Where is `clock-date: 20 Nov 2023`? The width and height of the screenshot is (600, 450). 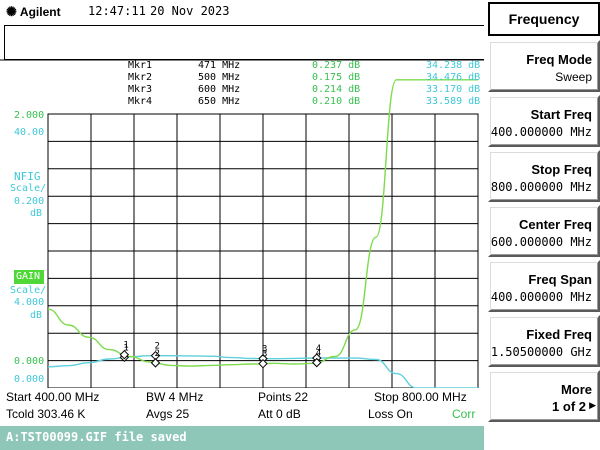
clock-date: 20 Nov 2023 is located at coordinates (190, 11).